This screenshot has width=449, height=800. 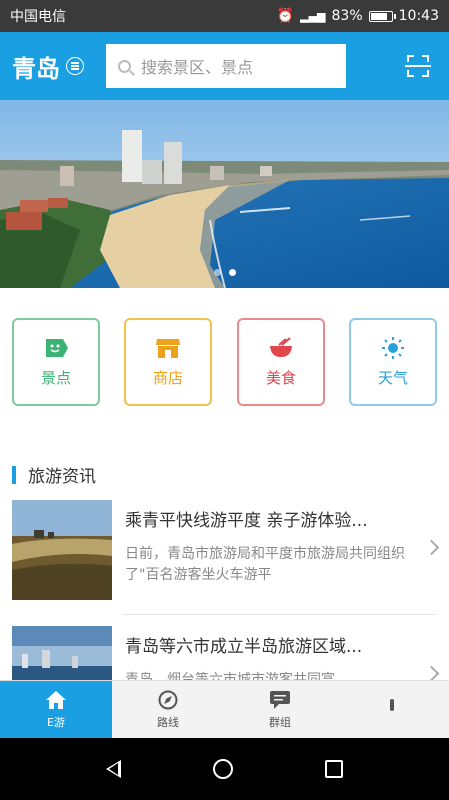 What do you see at coordinates (55, 377) in the screenshot?
I see `category-label: 景点` at bounding box center [55, 377].